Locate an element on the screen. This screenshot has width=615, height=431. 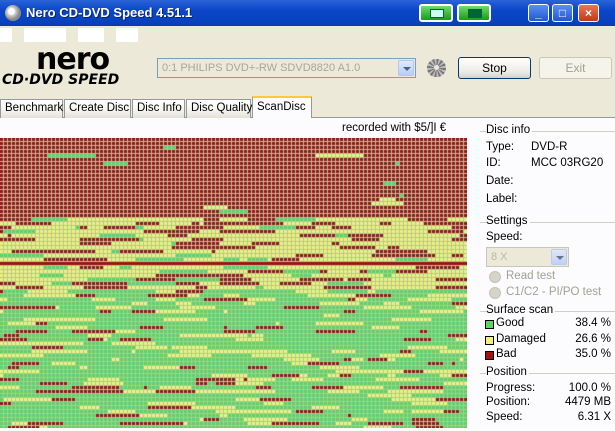
tab-disc-quality: Disc Quality is located at coordinates (219, 108).